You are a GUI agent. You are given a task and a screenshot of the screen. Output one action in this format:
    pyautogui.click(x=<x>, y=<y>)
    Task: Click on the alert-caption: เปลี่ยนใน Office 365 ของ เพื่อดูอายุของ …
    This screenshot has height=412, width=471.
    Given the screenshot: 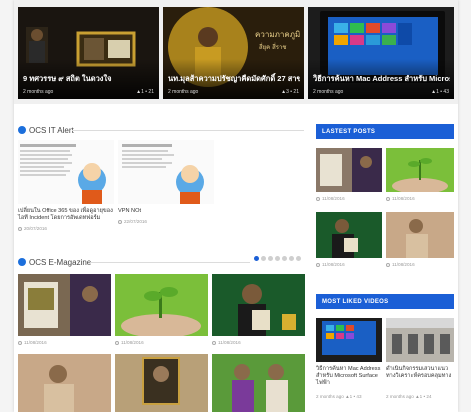 What is the action you would take?
    pyautogui.click(x=66, y=215)
    